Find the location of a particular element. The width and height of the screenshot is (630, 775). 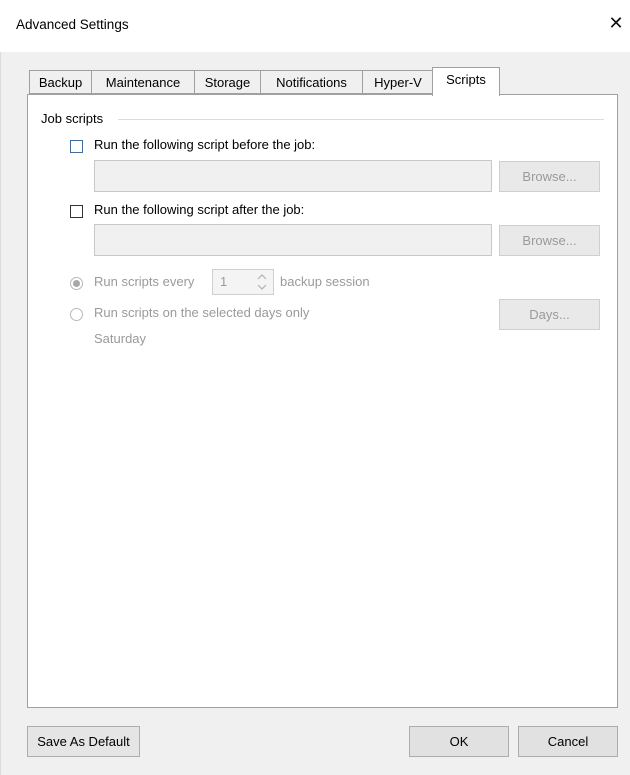

job-scripts-group-label: Job scripts is located at coordinates (74, 118).